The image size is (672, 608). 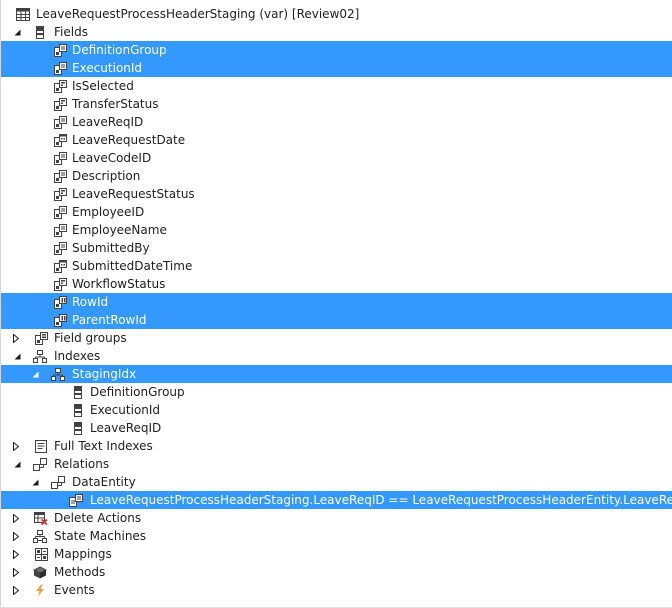 What do you see at coordinates (74, 590) in the screenshot?
I see `tree-node-label: Events` at bounding box center [74, 590].